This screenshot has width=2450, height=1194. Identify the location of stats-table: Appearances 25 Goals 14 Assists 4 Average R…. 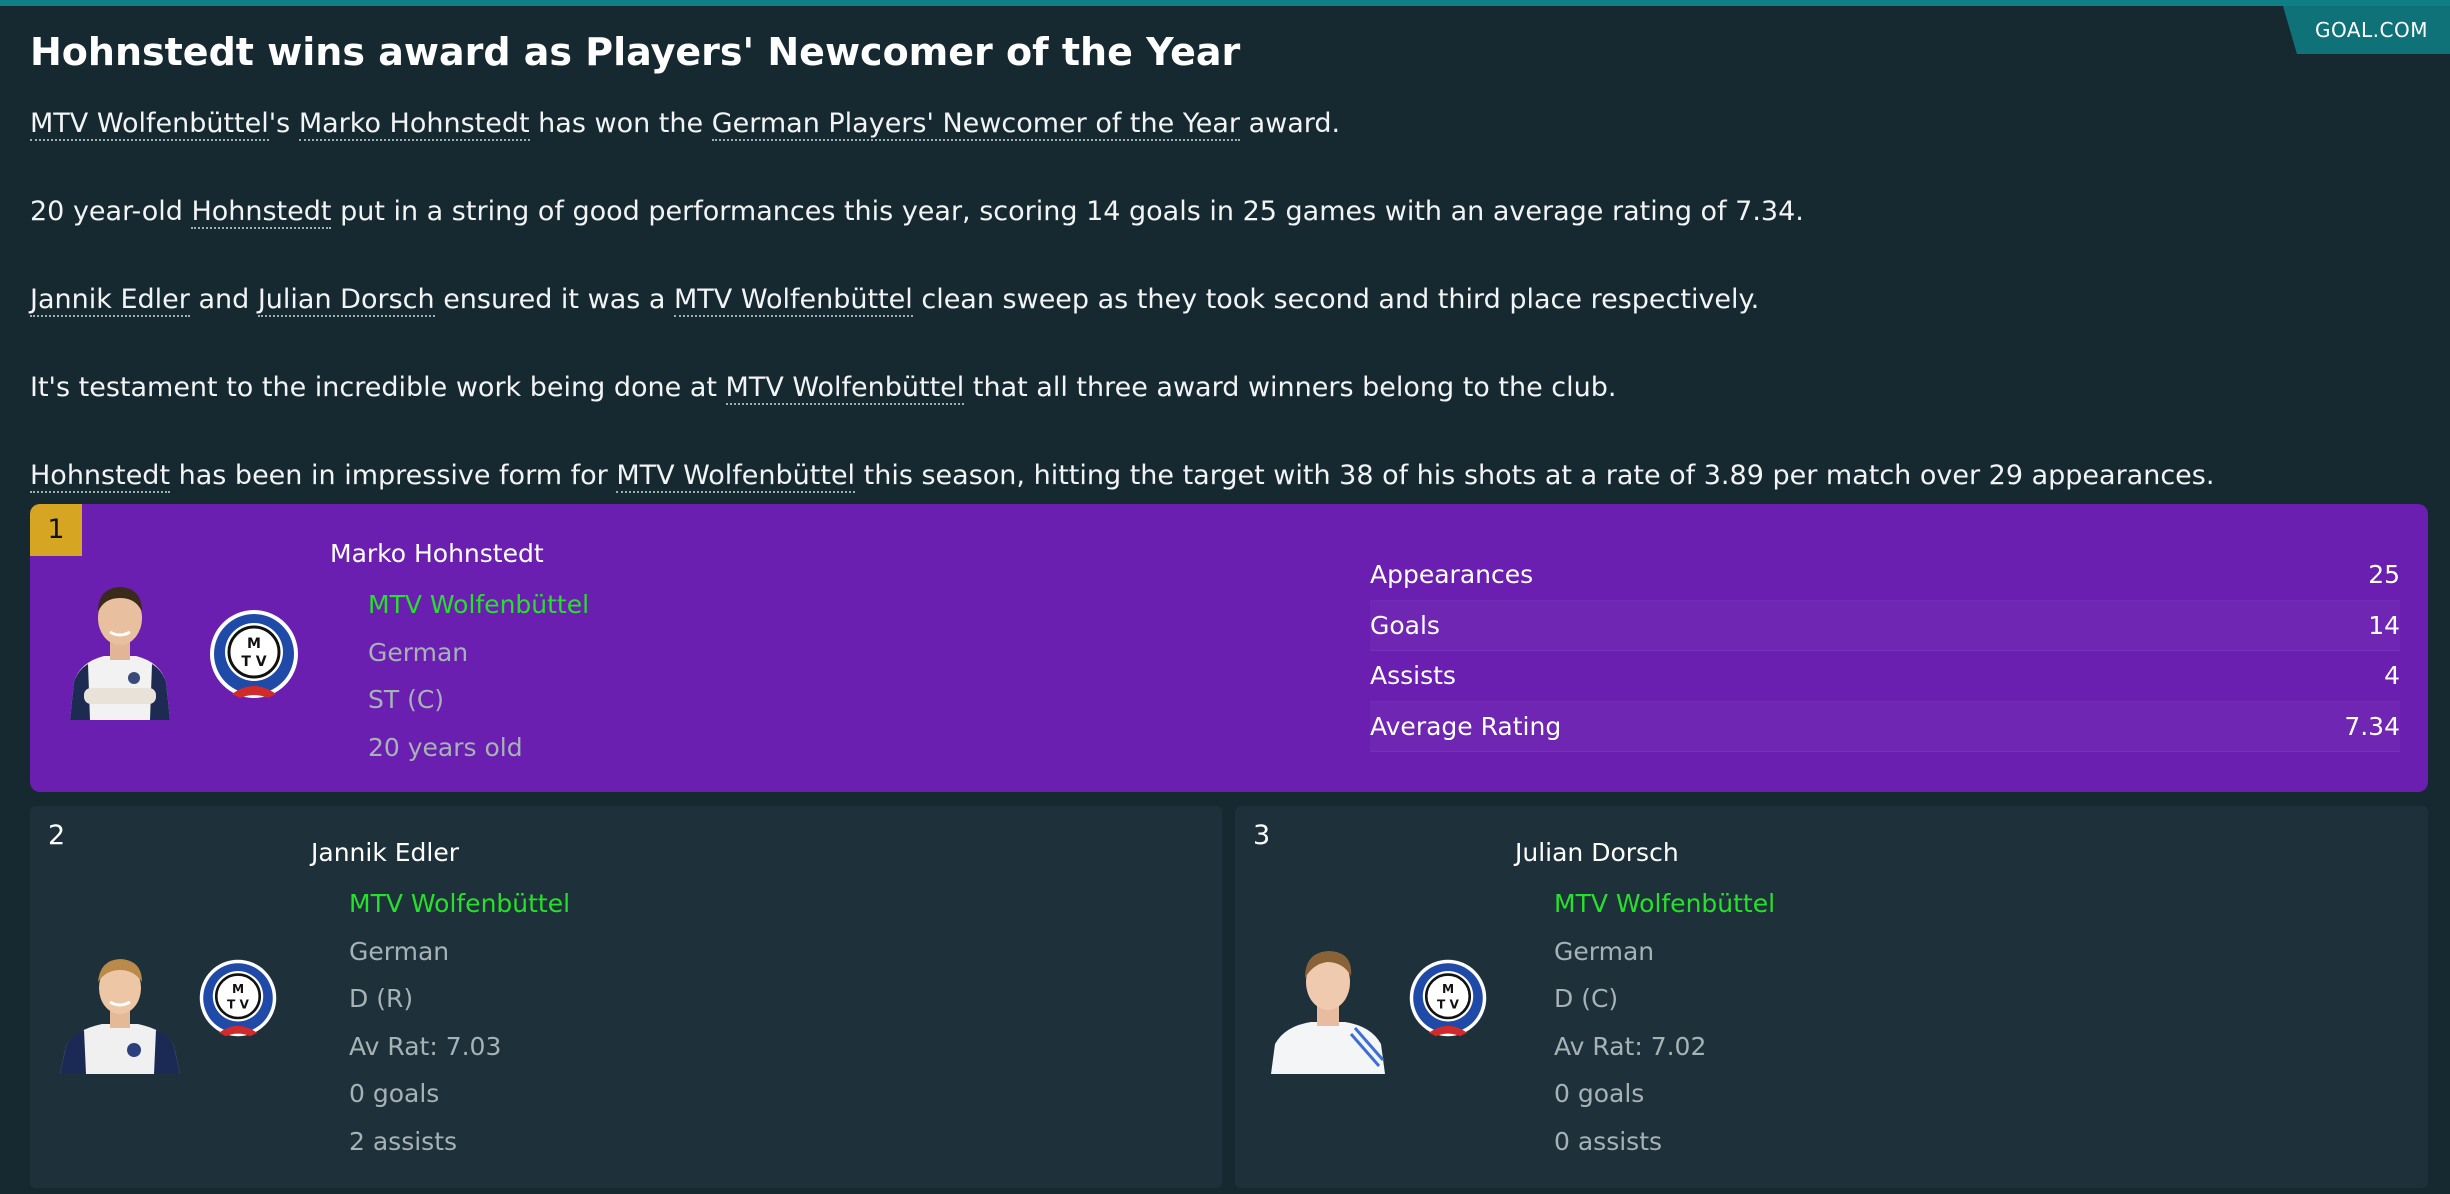
(1885, 651).